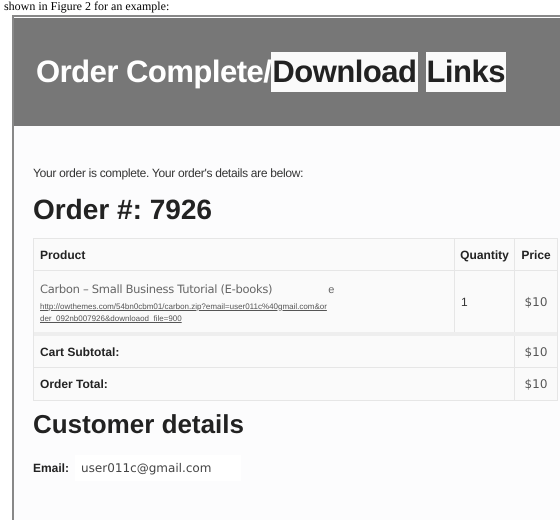  Describe the element at coordinates (344, 72) in the screenshot. I see `highlighted-title-word: Download` at that location.